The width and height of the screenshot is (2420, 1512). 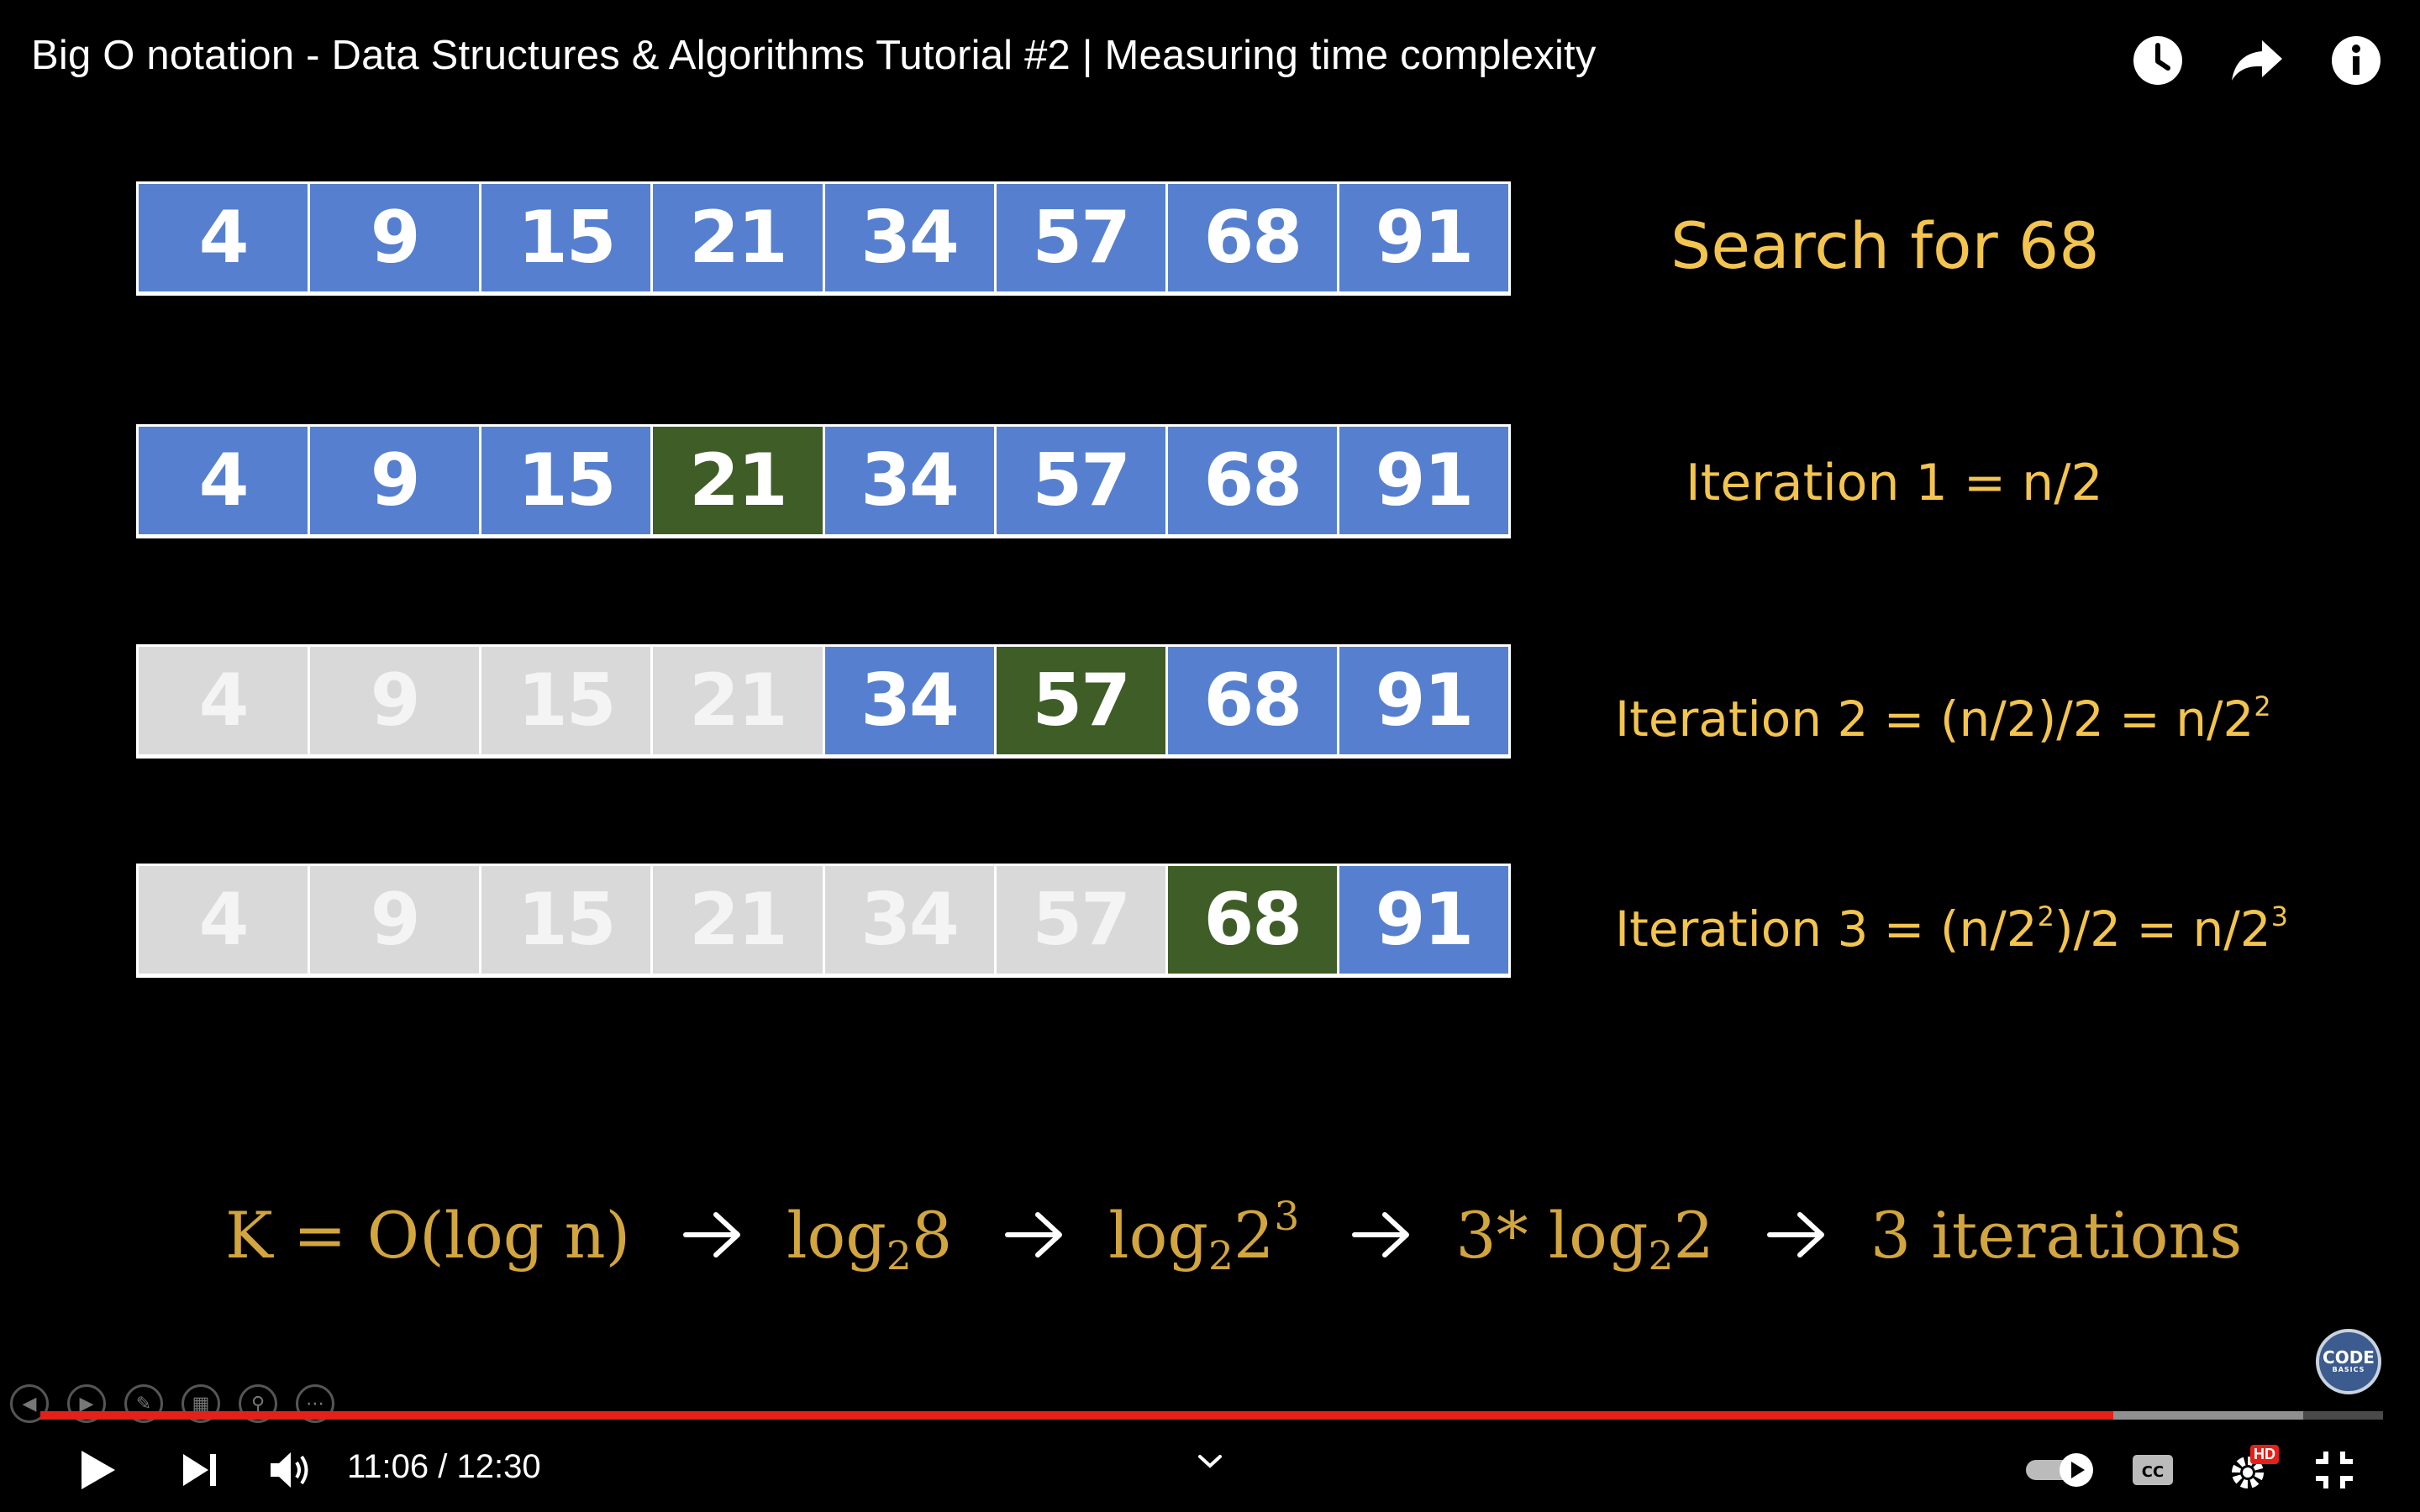 I want to click on chevron-down-icon, so click(x=1210, y=1461).